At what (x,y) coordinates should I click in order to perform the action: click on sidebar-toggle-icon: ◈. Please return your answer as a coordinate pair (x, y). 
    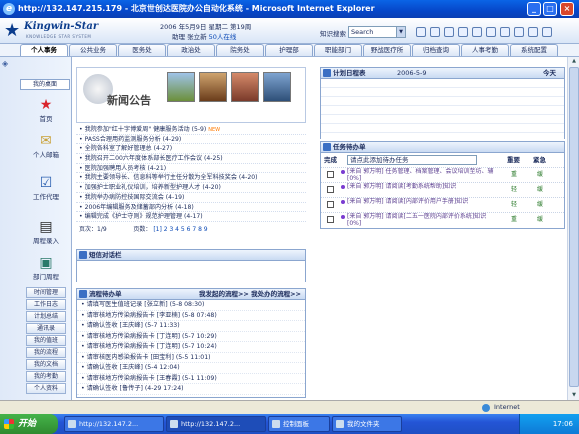
    Looking at the image, I should click on (5, 63).